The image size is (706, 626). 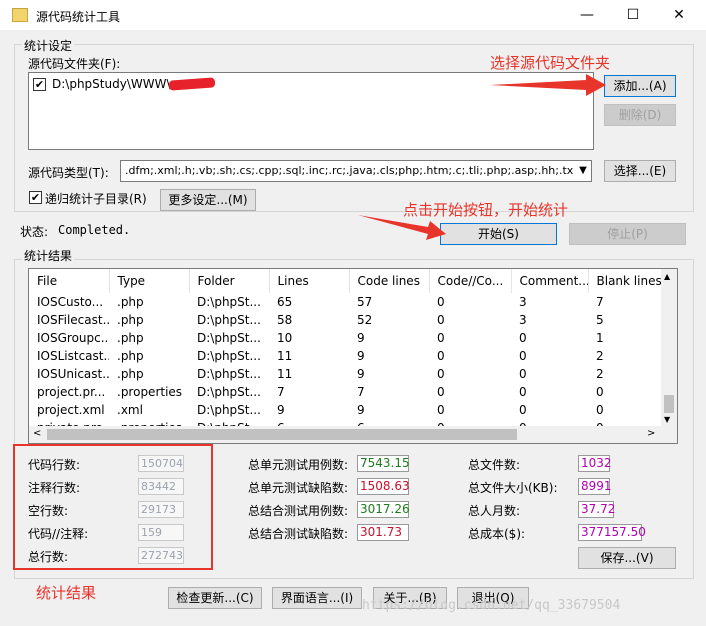 What do you see at coordinates (48, 45) in the screenshot?
I see `settings-group-label: 统计设定` at bounding box center [48, 45].